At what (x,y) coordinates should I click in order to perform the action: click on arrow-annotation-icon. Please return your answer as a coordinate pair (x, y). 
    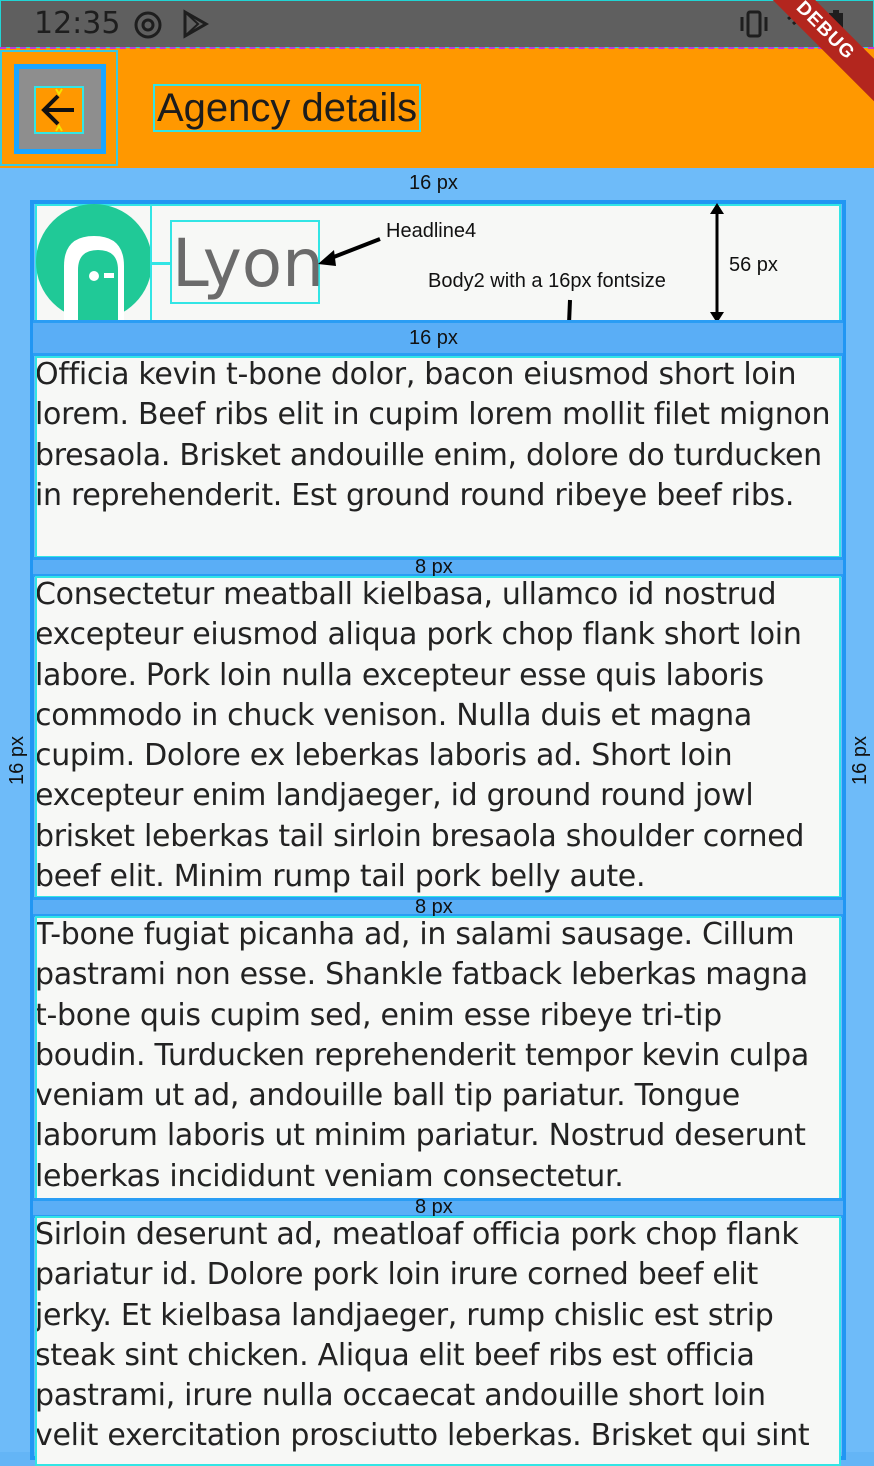
    Looking at the image, I should click on (349, 251).